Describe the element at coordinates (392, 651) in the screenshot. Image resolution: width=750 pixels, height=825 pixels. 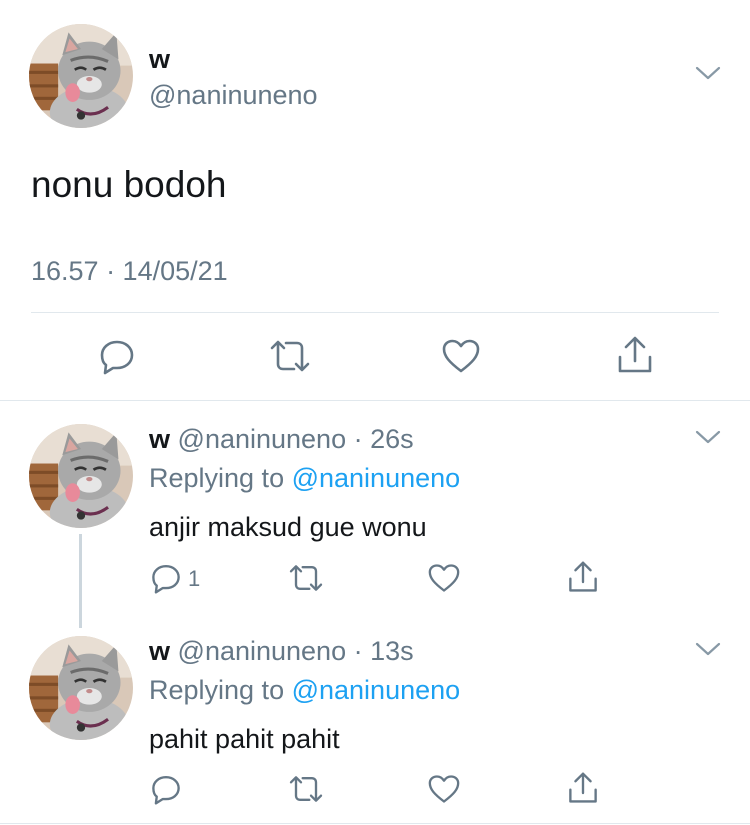
I see `reply-time: 13s` at that location.